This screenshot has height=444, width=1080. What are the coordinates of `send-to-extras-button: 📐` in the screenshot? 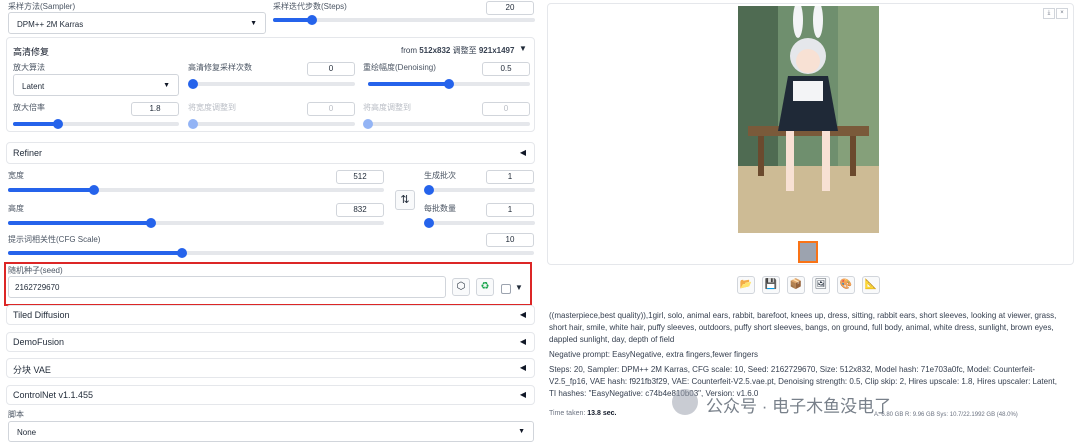 It's located at (871, 285).